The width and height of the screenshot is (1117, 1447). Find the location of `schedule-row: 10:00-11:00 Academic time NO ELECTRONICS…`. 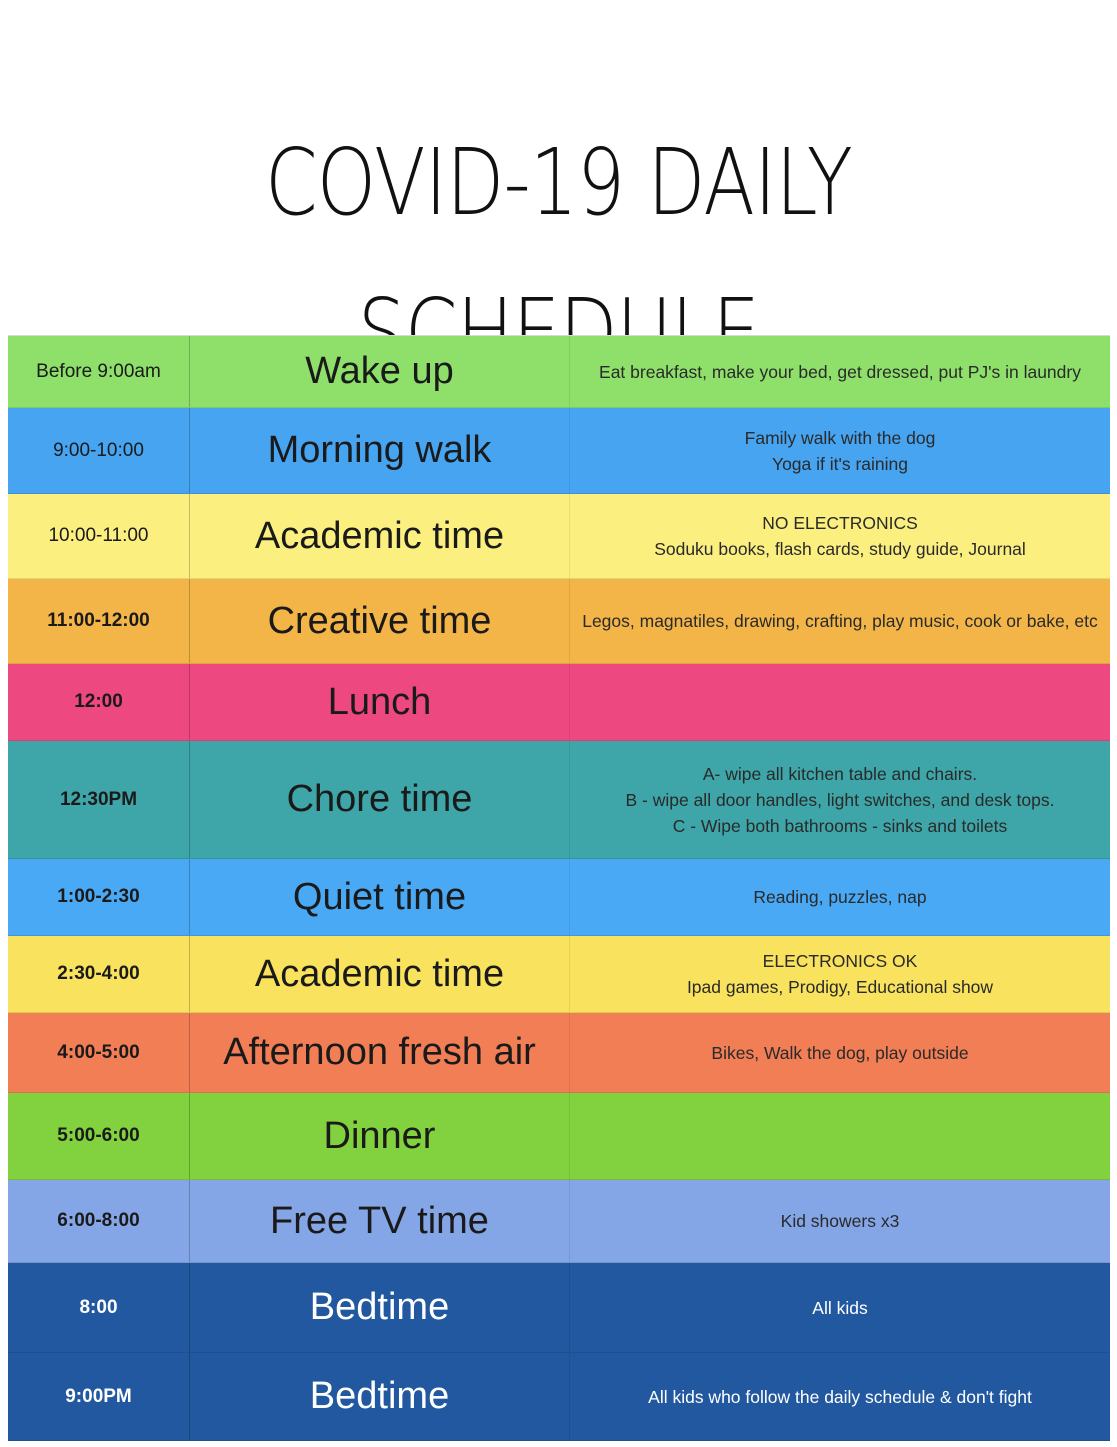

schedule-row: 10:00-11:00 Academic time NO ELECTRONICS… is located at coordinates (559, 536).